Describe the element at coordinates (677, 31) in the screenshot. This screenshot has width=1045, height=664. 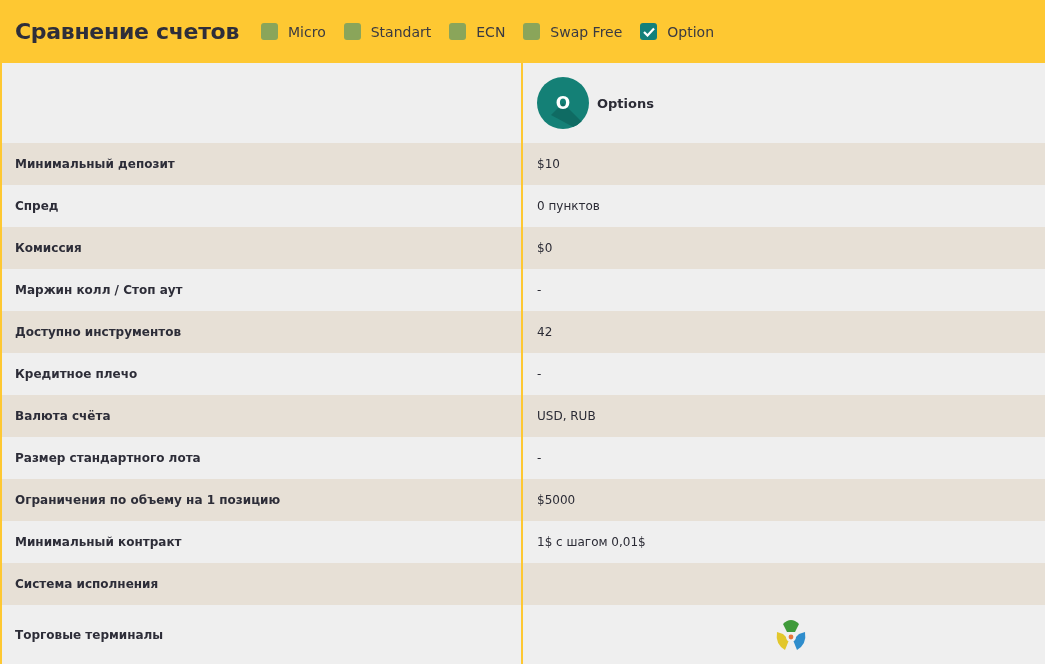
I see `account-filter-checkbox: Option` at that location.